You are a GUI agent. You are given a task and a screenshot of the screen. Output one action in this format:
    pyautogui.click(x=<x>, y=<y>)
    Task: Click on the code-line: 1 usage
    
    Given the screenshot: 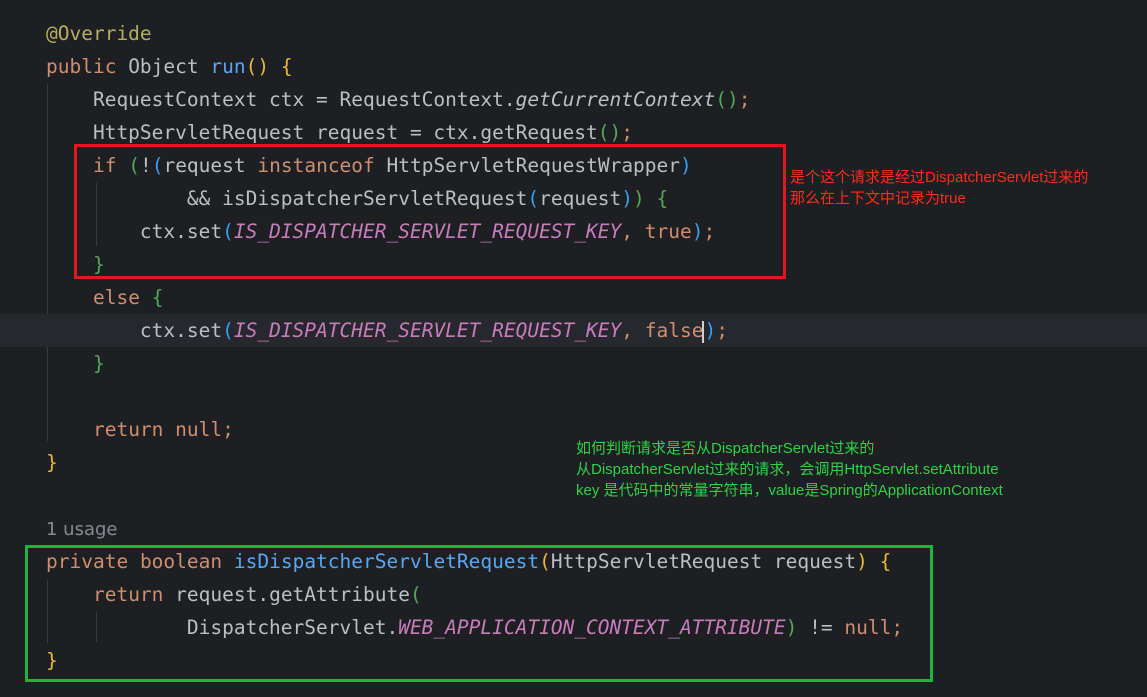 What is the action you would take?
    pyautogui.click(x=573, y=528)
    